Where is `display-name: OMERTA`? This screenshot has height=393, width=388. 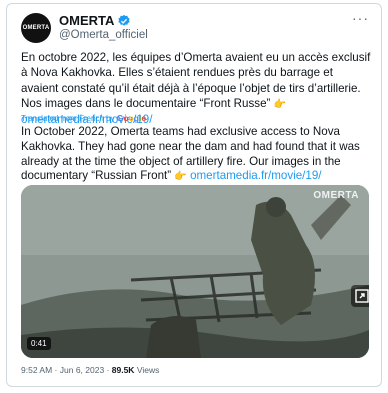
display-name: OMERTA is located at coordinates (86, 20).